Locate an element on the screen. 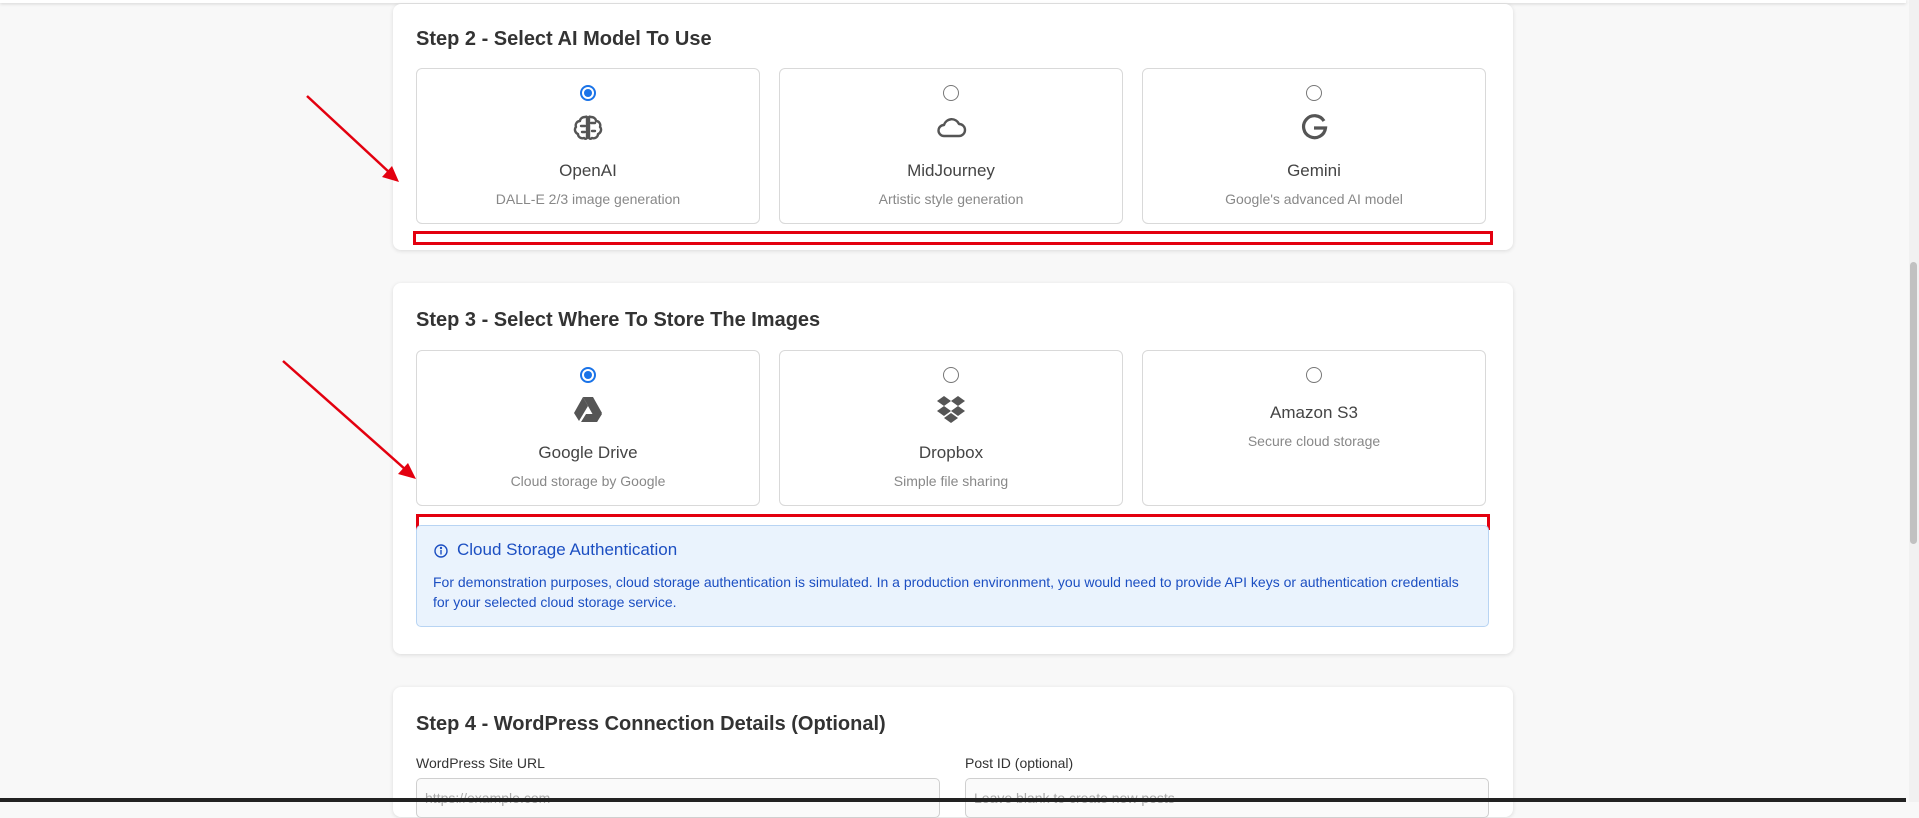 Image resolution: width=1919 pixels, height=818 pixels. red-arrow-step3 is located at coordinates (344, 415).